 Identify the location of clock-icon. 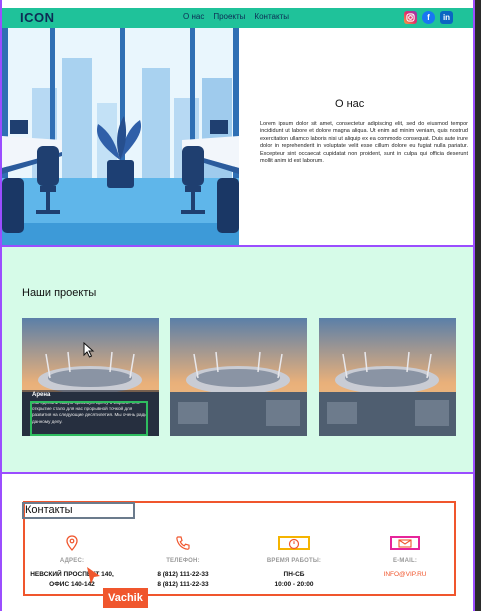
(294, 543).